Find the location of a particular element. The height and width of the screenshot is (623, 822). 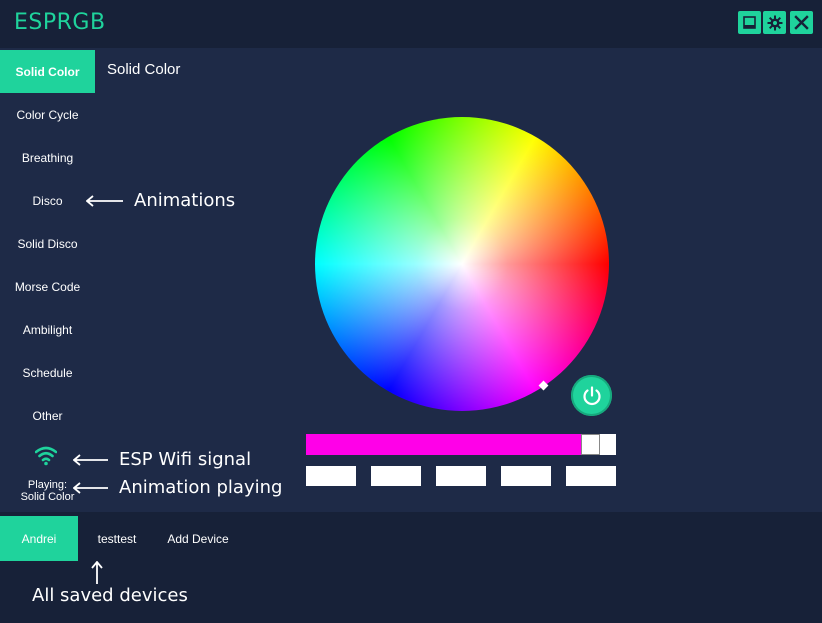

annotation-playing-text: Animation playing is located at coordinates (201, 487).